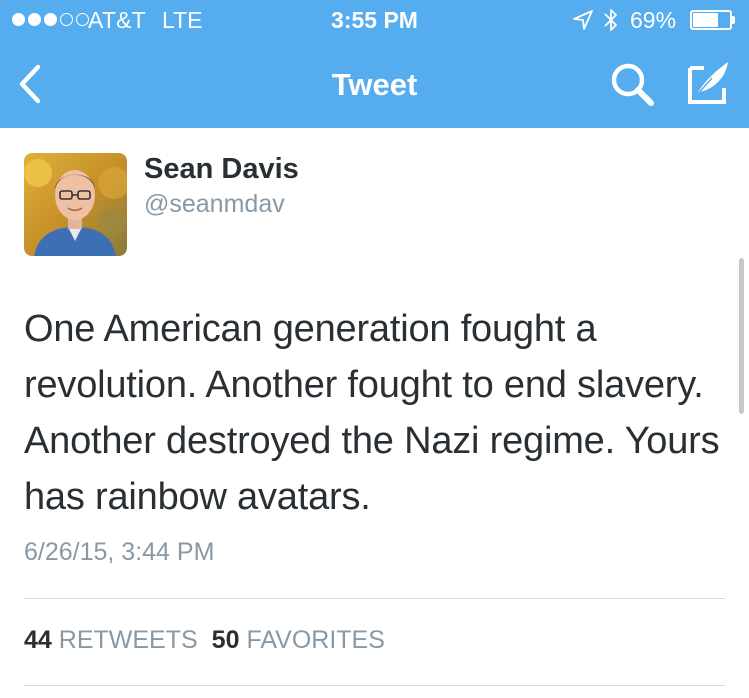  I want to click on bluetooth-icon, so click(610, 20).